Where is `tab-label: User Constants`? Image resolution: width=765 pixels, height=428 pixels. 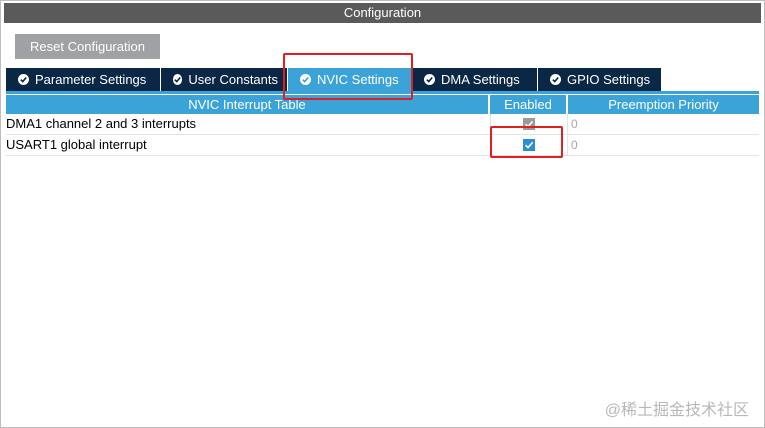 tab-label: User Constants is located at coordinates (233, 79).